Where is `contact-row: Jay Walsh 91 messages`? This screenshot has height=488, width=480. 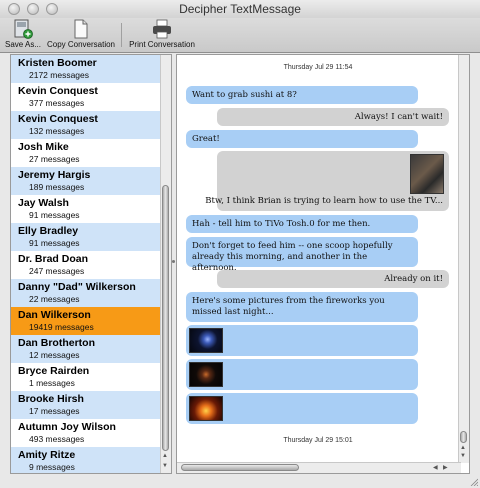 contact-row: Jay Walsh 91 messages is located at coordinates (86, 209).